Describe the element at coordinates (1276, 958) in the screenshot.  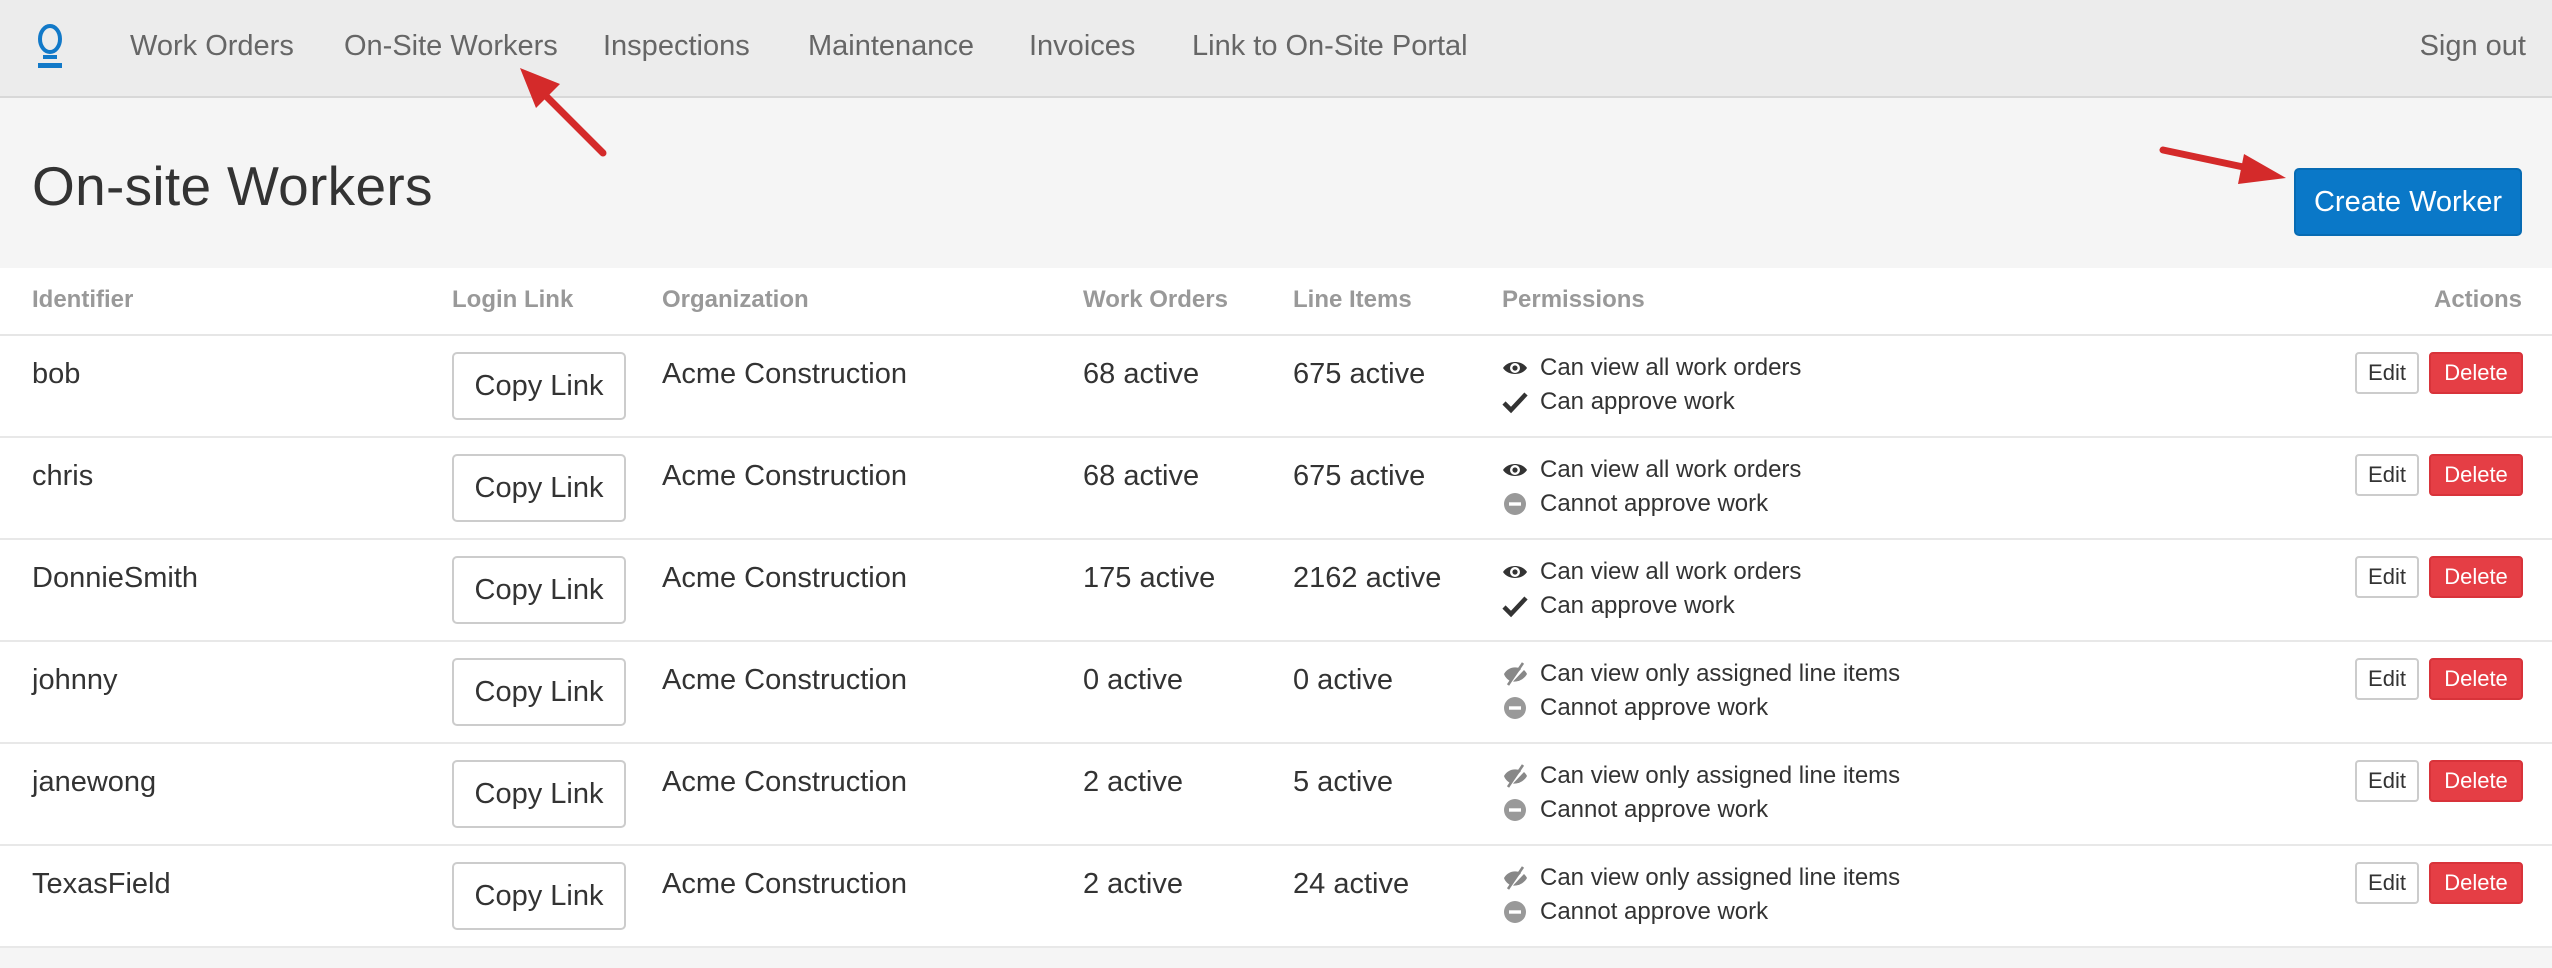
I see `page-footer-strip` at that location.